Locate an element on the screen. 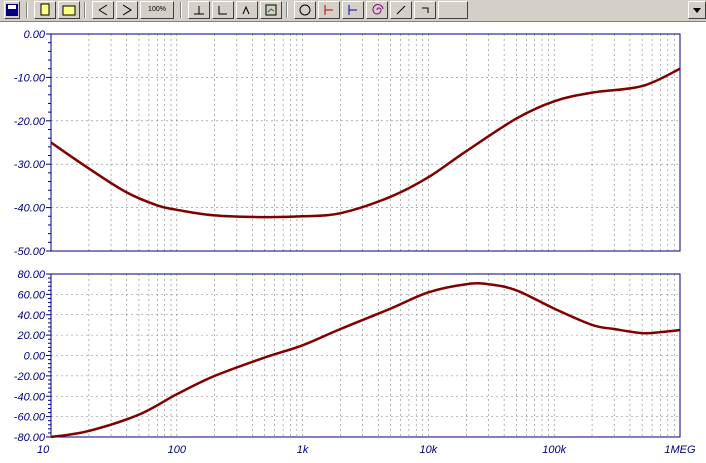 The image size is (706, 463). cursor-b-icon is located at coordinates (222, 10).